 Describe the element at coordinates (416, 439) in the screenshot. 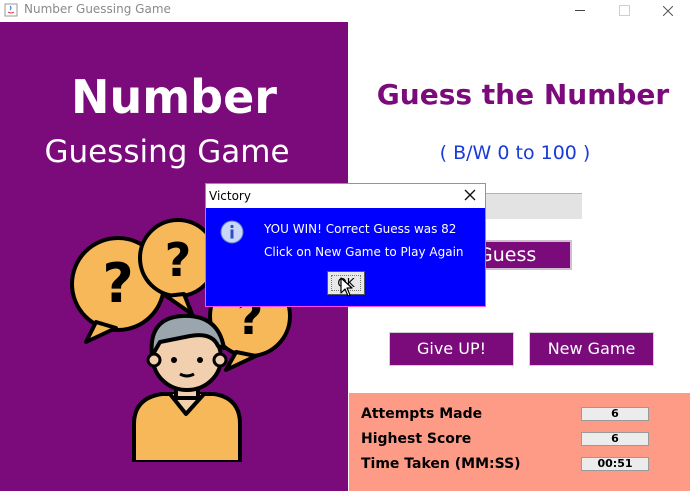

I see `highest-score-label: Highest Score` at that location.